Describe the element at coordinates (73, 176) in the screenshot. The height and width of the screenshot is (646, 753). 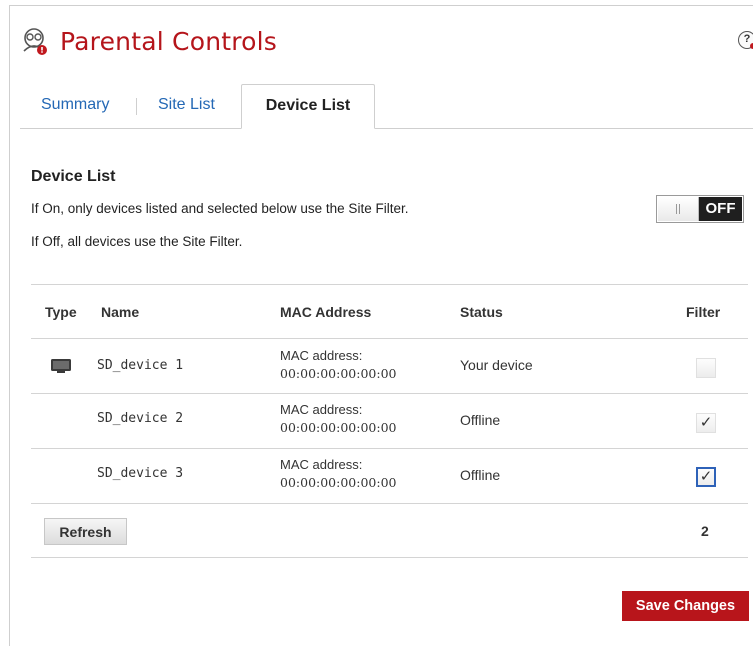
I see `section-title: Device List` at that location.